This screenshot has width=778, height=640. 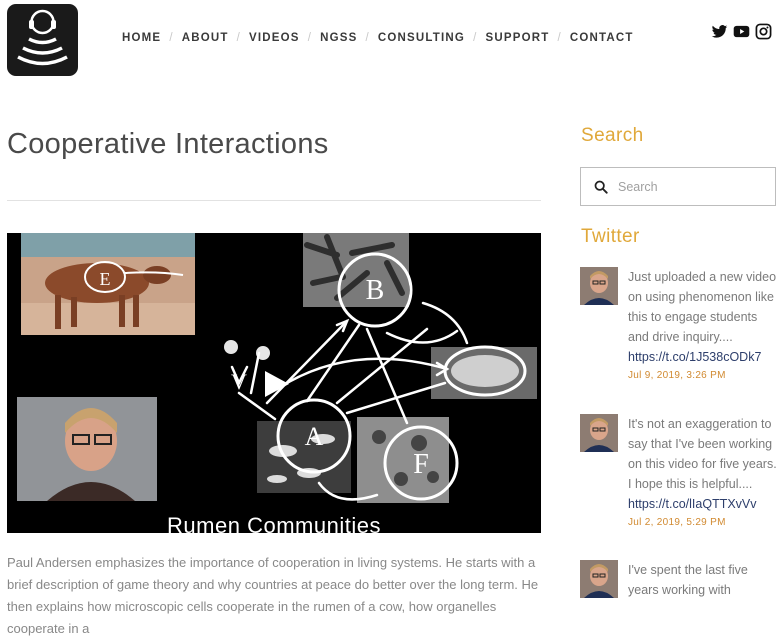 What do you see at coordinates (421, 38) in the screenshot?
I see `nav-consulting: CONSULTING` at bounding box center [421, 38].